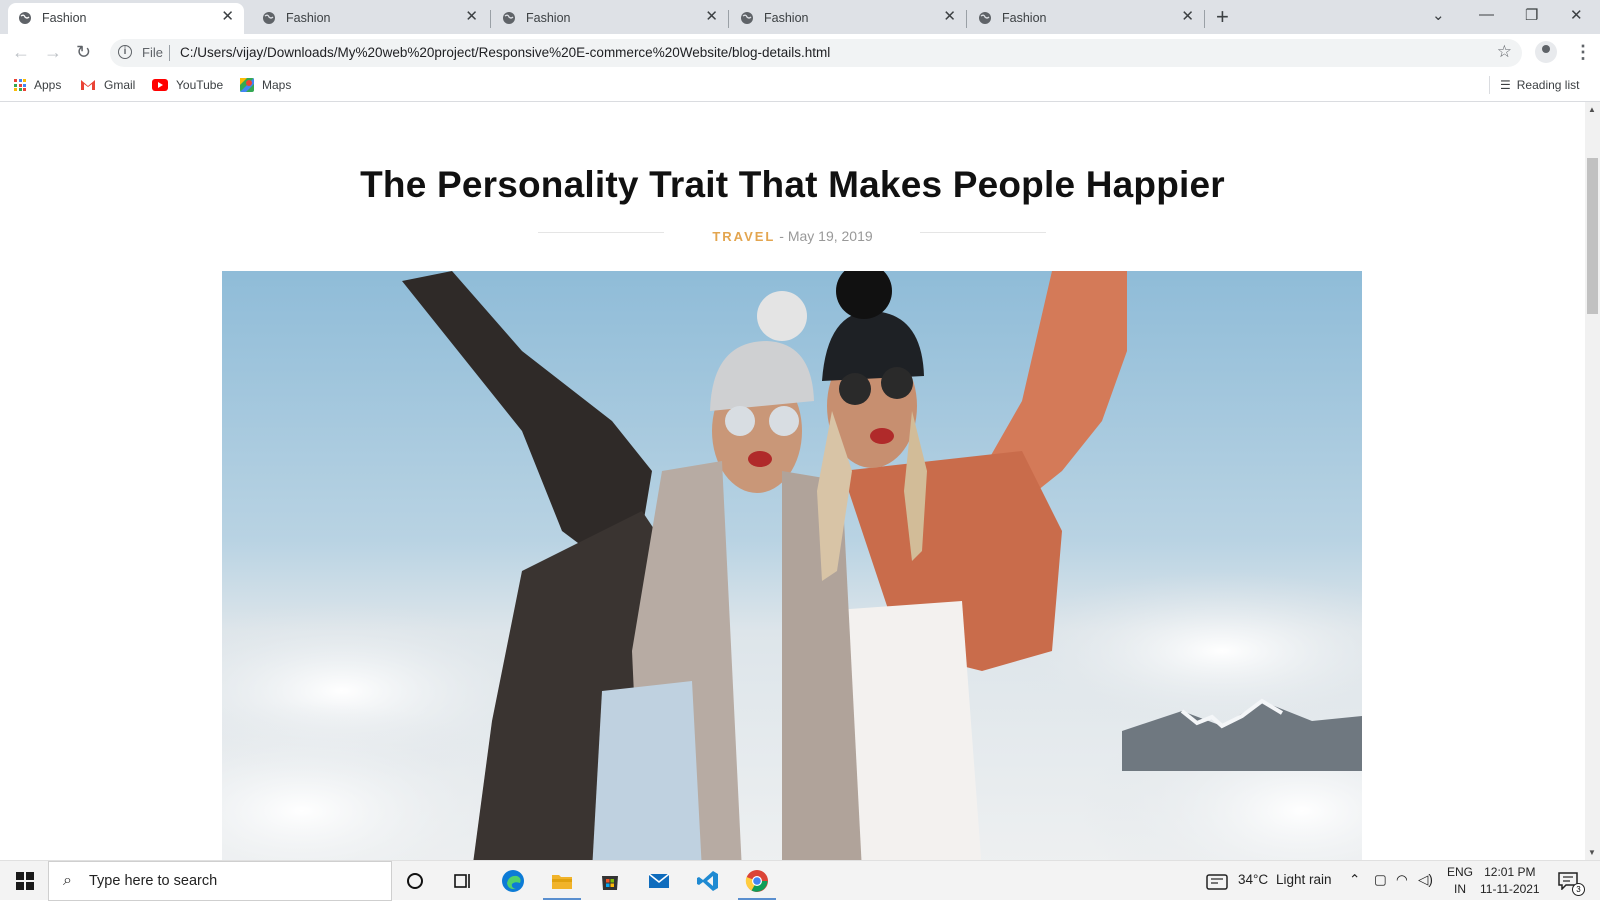 The width and height of the screenshot is (1600, 901). Describe the element at coordinates (1402, 880) in the screenshot. I see `network-wifi-icon: ◠` at that location.